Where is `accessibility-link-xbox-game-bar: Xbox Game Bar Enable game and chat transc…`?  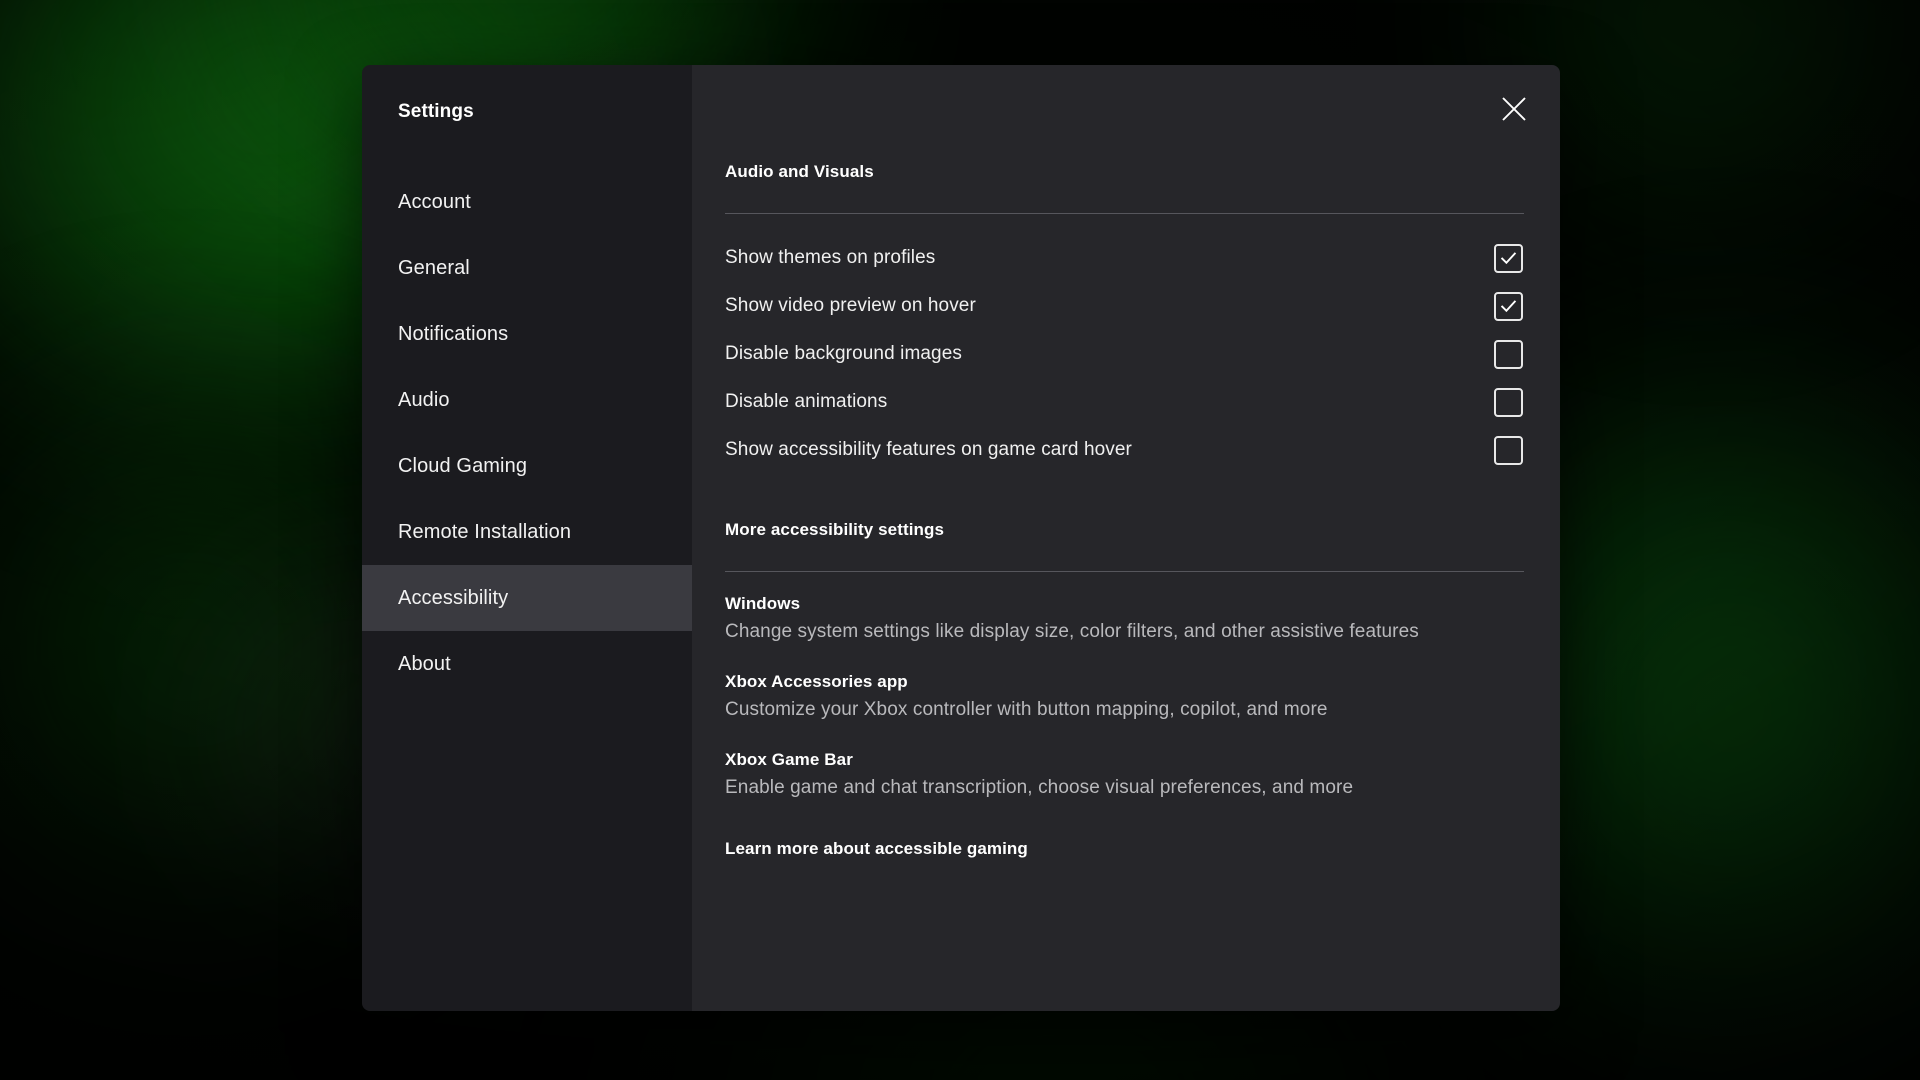 accessibility-link-xbox-game-bar: Xbox Game Bar Enable game and chat transc… is located at coordinates (1039, 774).